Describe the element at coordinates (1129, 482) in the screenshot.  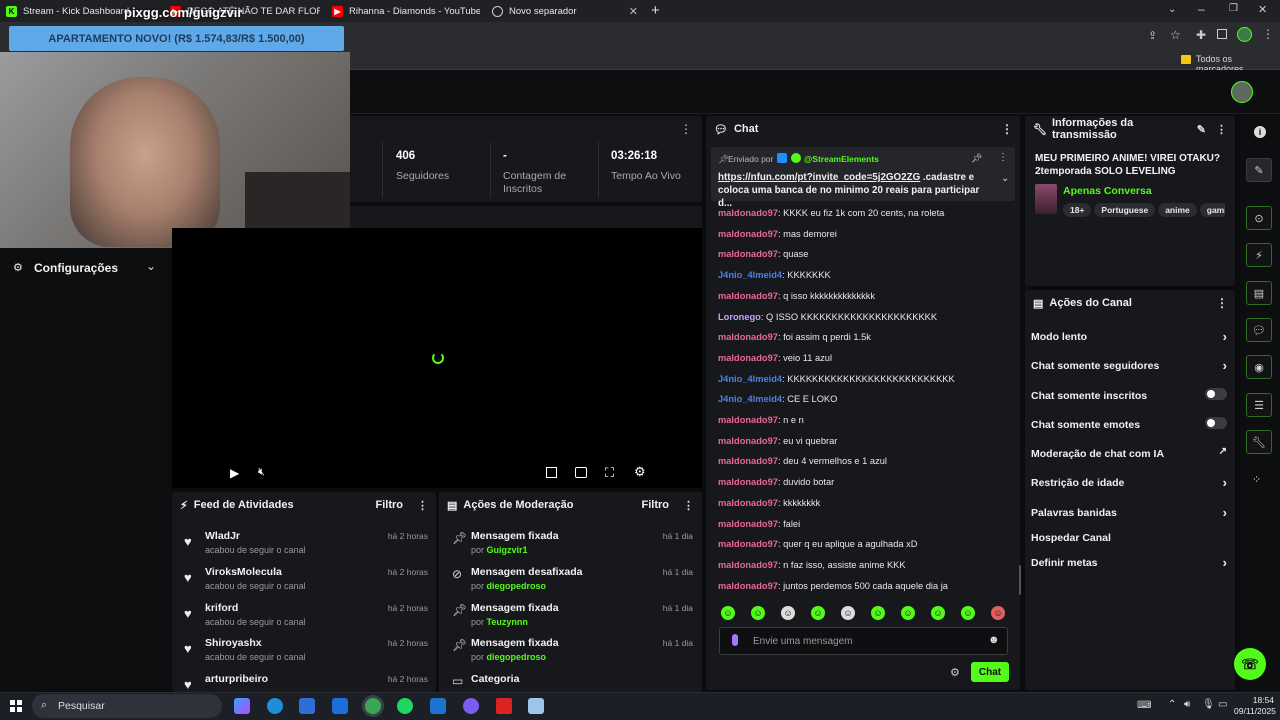
I see `channel-action-5: Restrição de idade ›` at that location.